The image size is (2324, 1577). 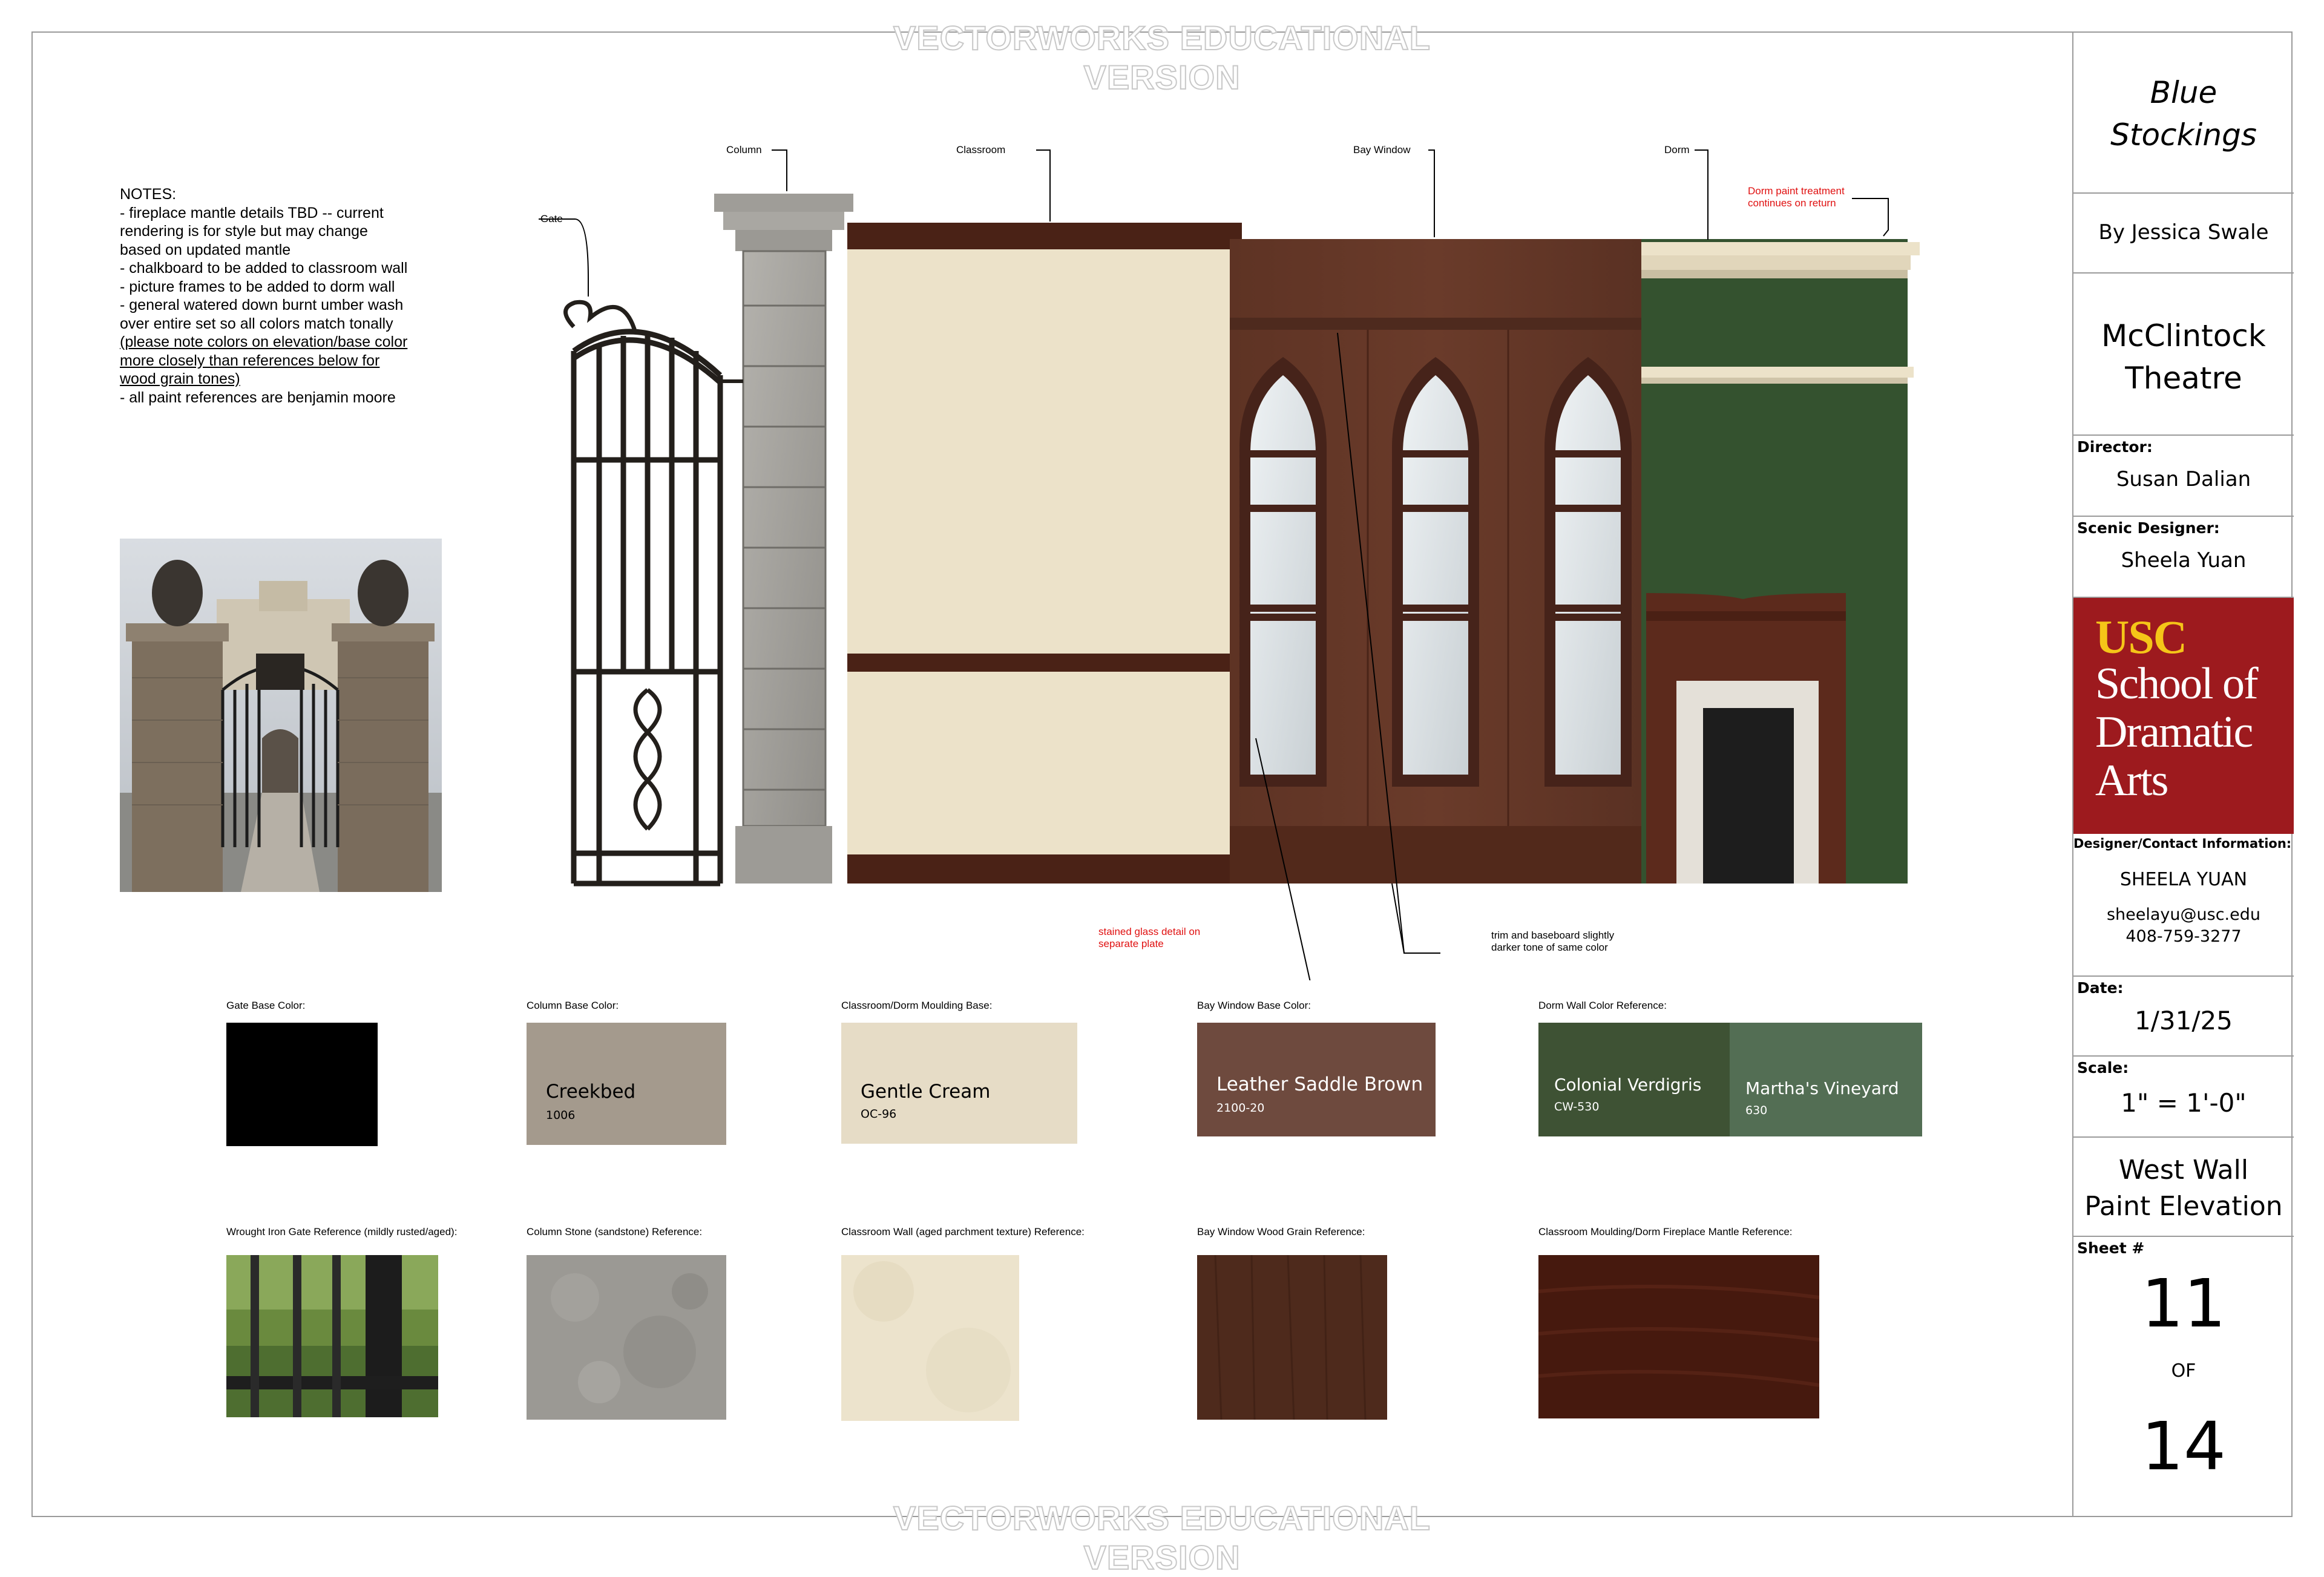 I want to click on label-classroom: Classroom, so click(x=981, y=150).